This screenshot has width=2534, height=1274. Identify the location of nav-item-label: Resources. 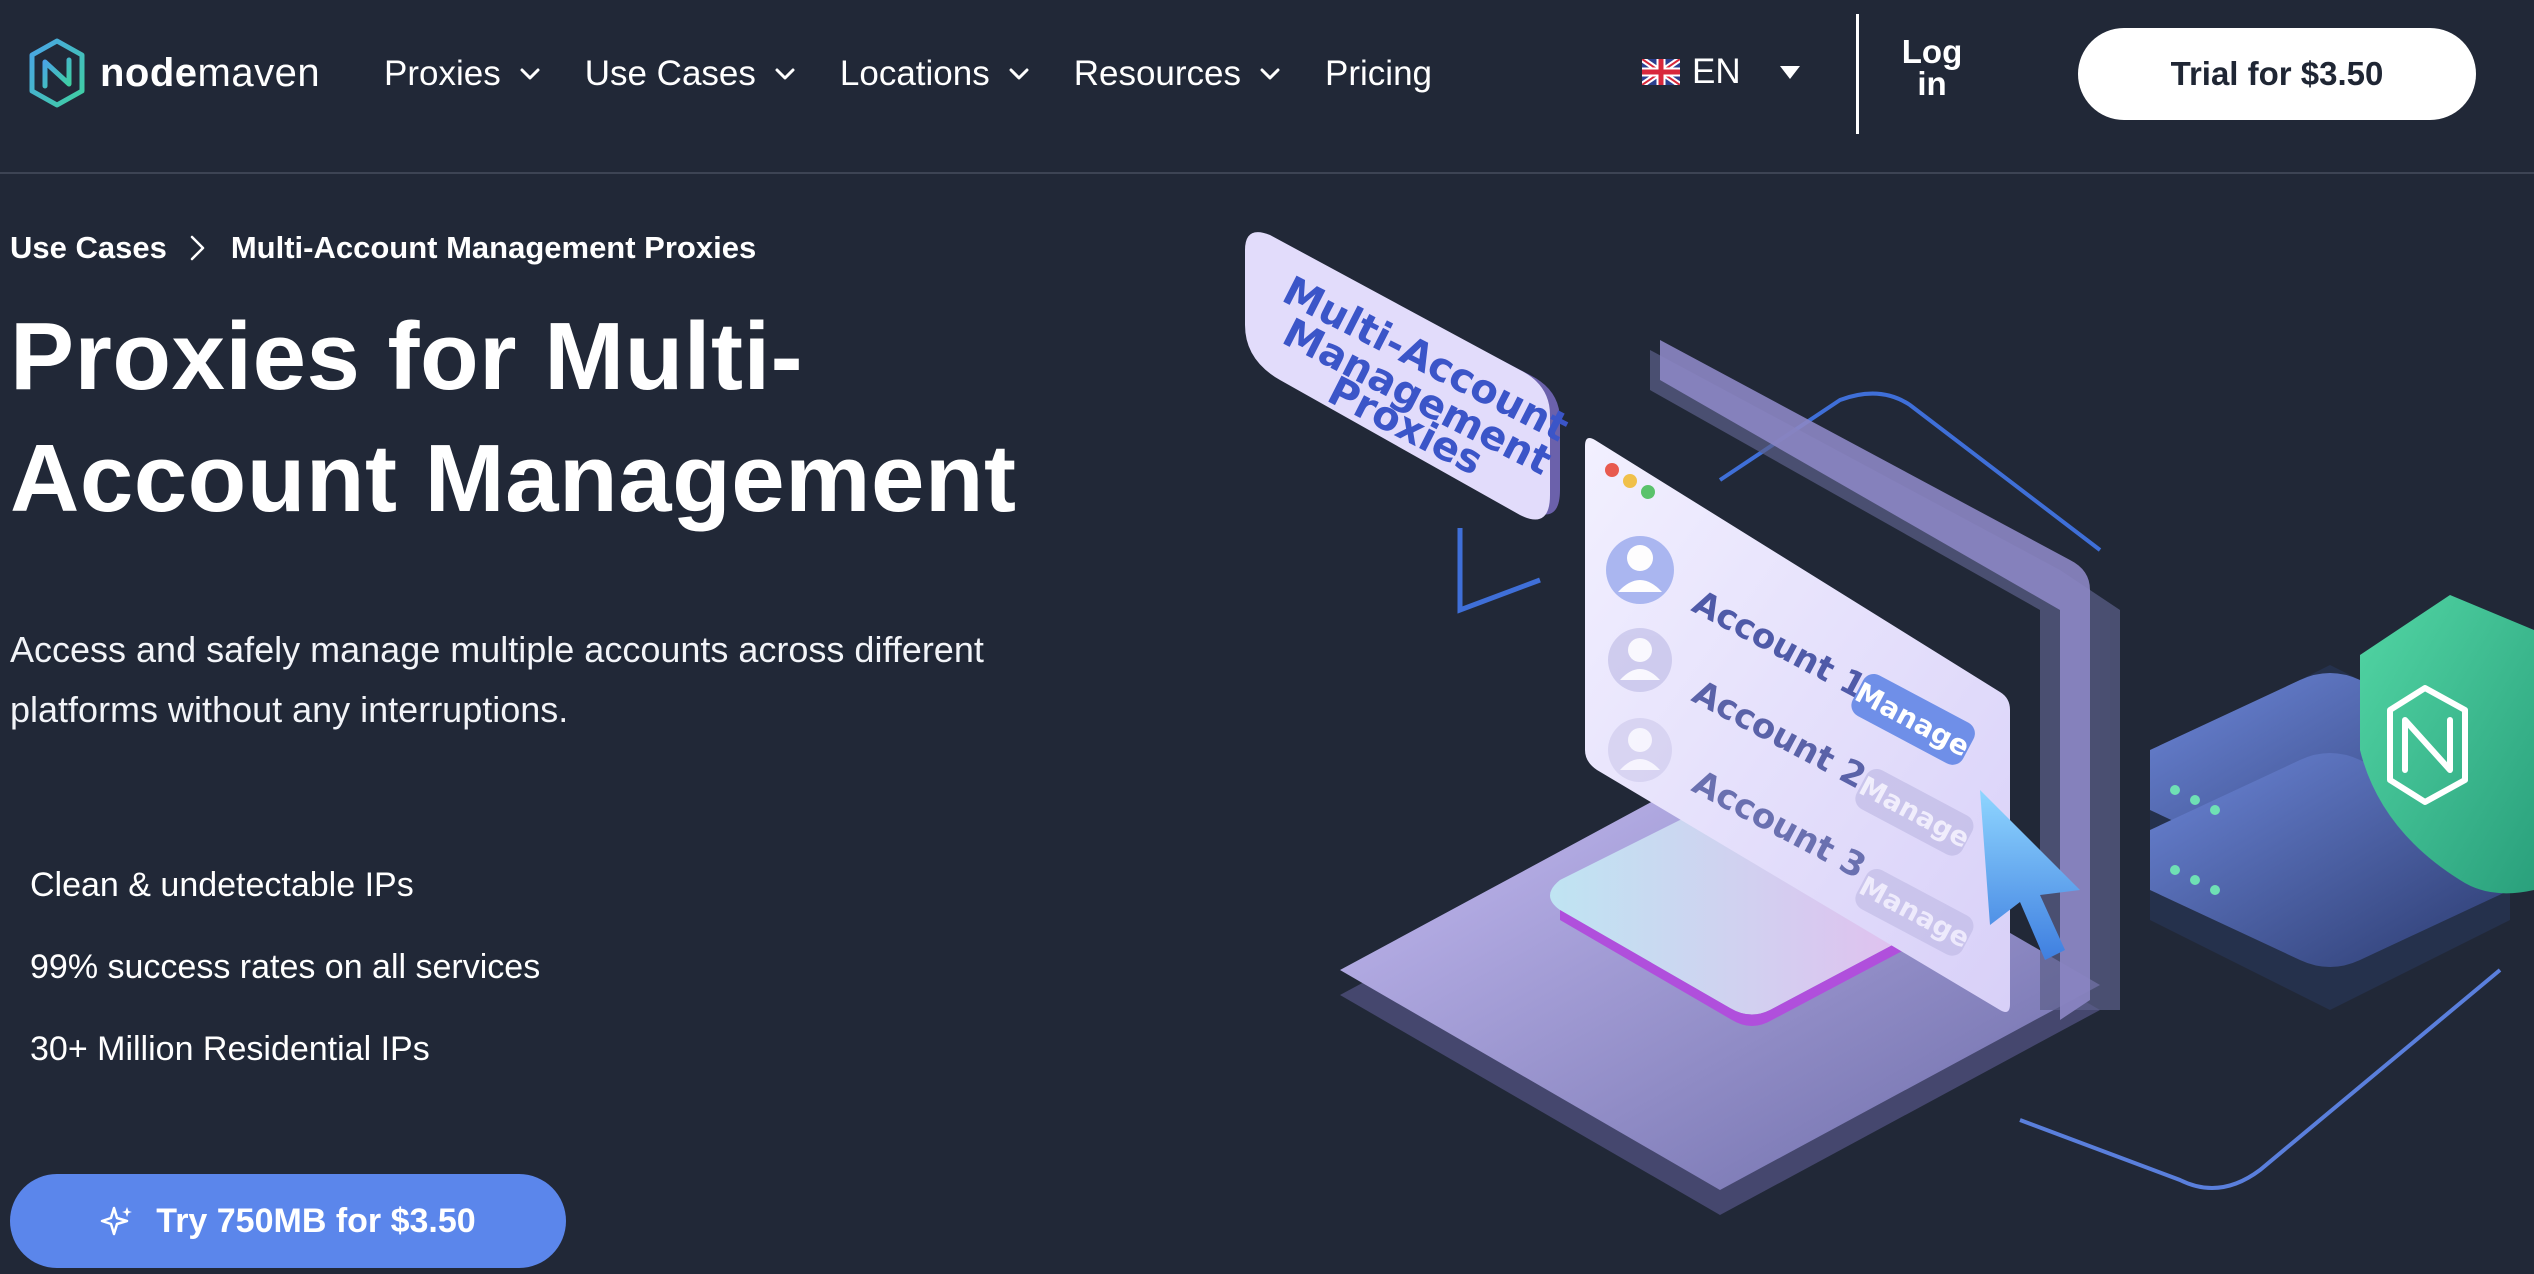
(1157, 73).